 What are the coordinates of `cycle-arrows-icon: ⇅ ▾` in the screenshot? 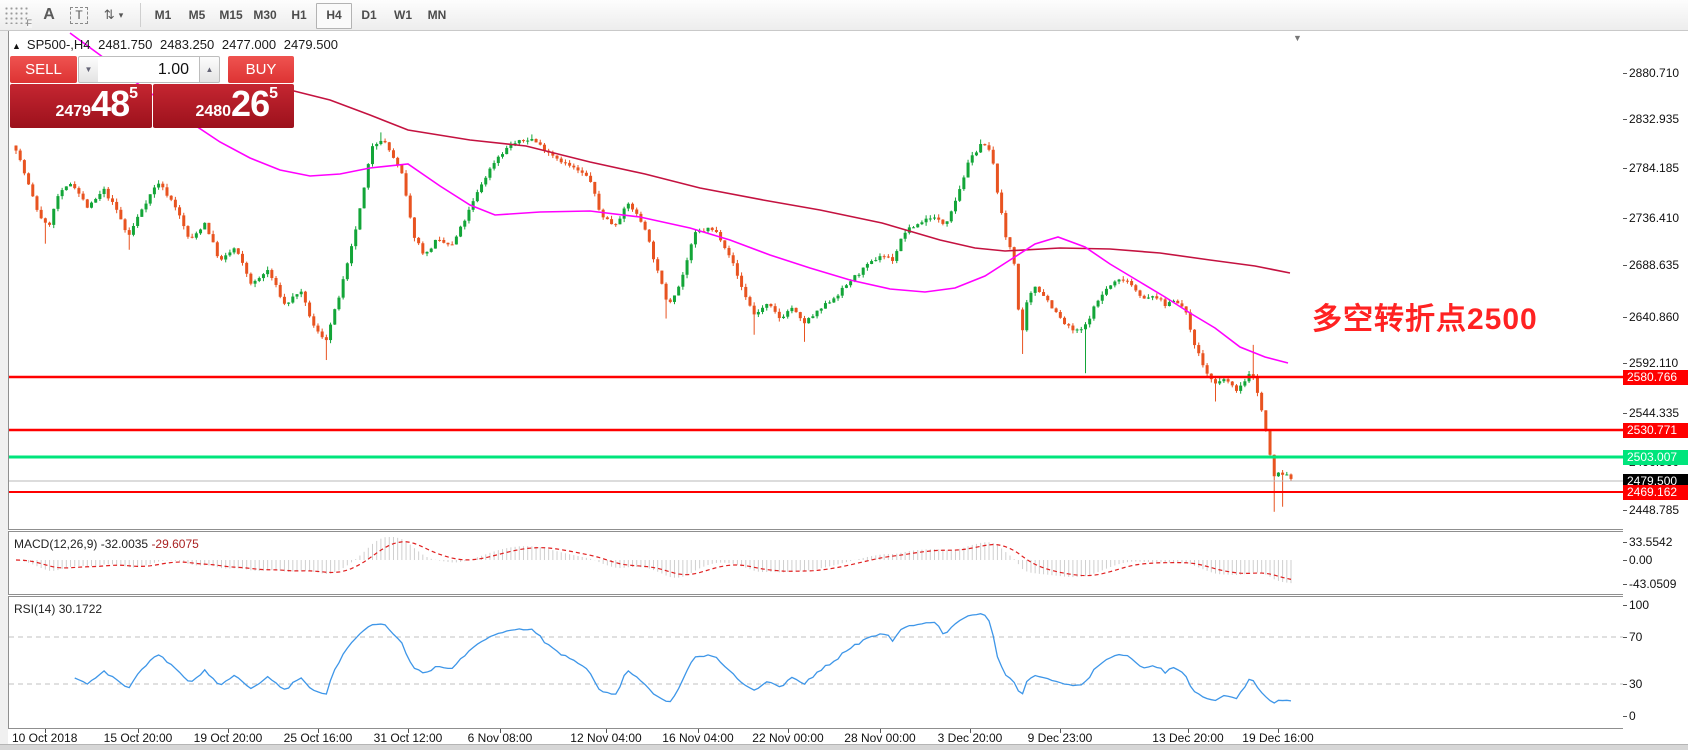 It's located at (114, 15).